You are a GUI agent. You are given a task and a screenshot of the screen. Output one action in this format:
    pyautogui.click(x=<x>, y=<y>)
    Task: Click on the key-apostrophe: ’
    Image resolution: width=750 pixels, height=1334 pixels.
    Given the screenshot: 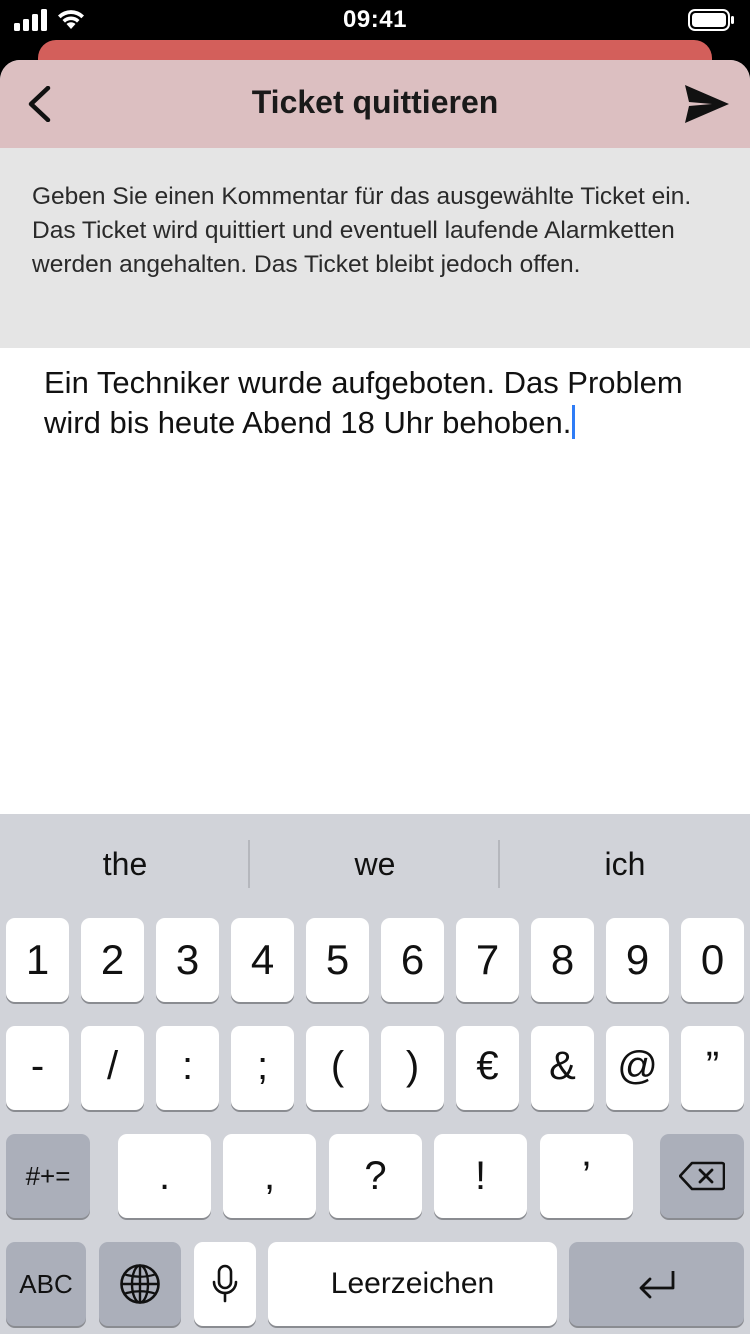 What is the action you would take?
    pyautogui.click(x=586, y=1176)
    